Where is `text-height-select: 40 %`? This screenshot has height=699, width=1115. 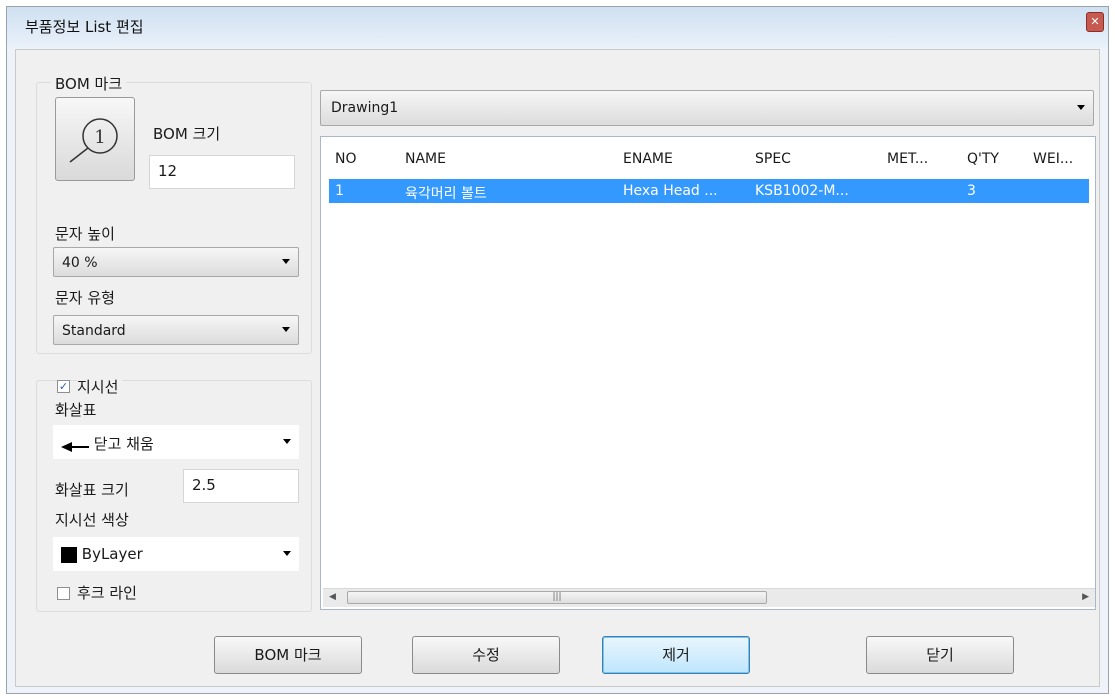
text-height-select: 40 % is located at coordinates (176, 262).